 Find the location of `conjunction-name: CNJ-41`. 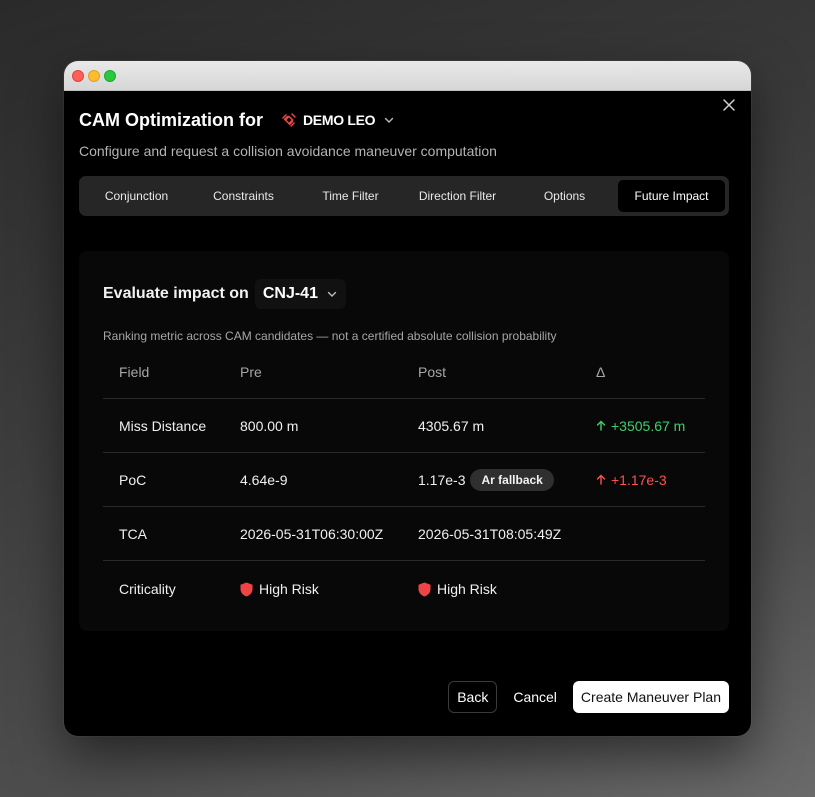

conjunction-name: CNJ-41 is located at coordinates (290, 293).